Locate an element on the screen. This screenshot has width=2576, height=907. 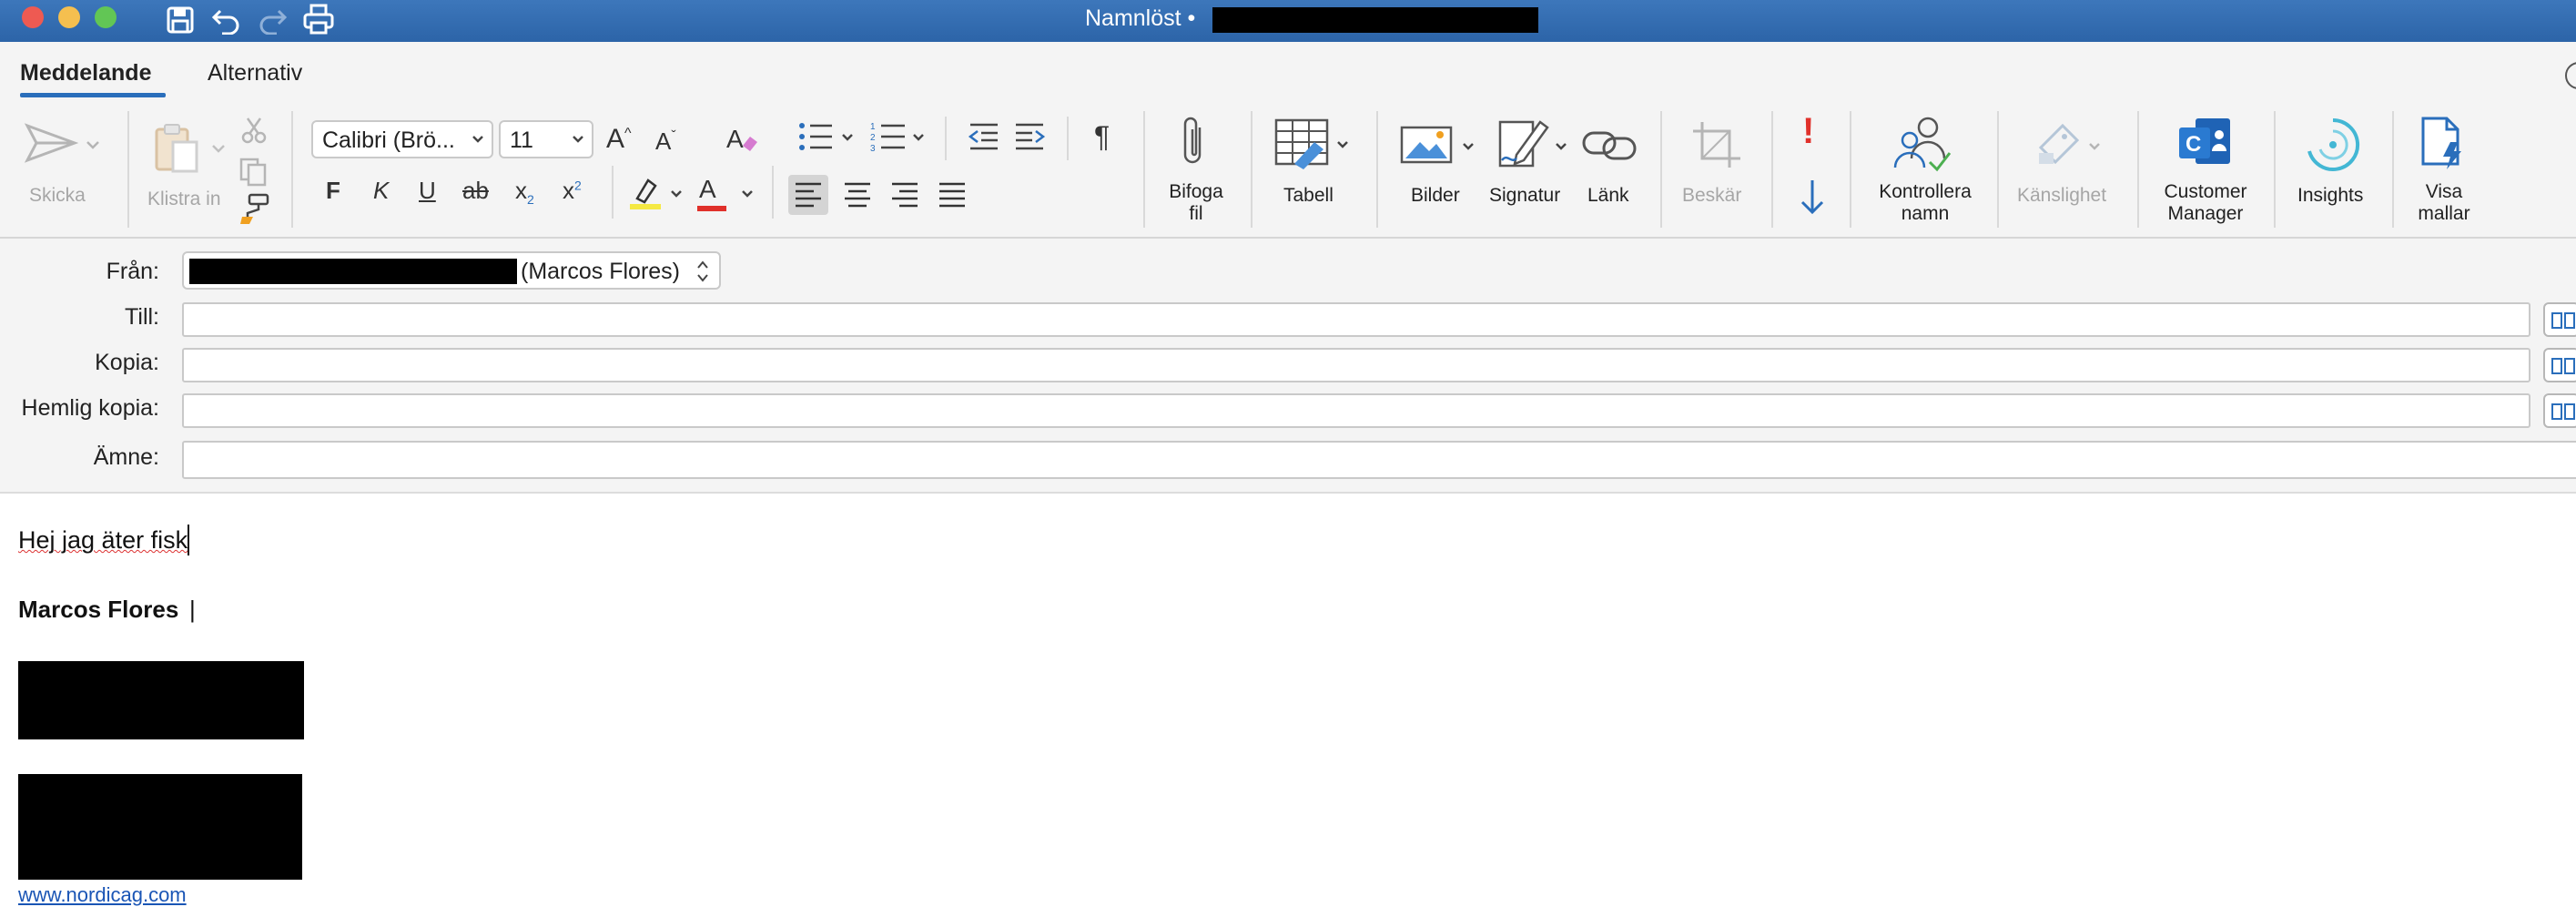
customer-manager-label-1: Customer is located at coordinates (2205, 191).